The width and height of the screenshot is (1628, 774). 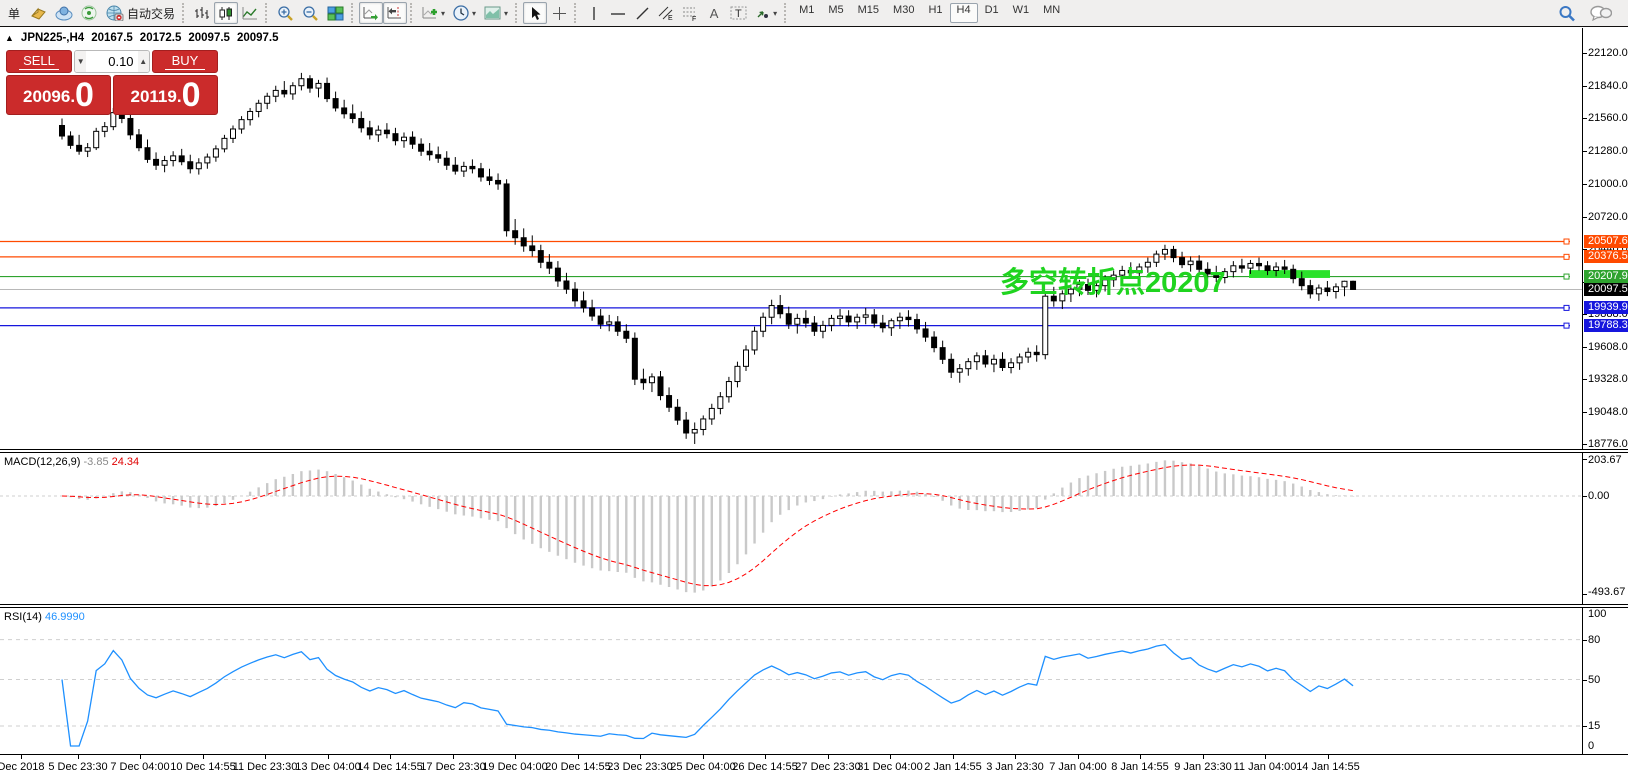 I want to click on market-watch-icon-button, so click(x=38, y=13).